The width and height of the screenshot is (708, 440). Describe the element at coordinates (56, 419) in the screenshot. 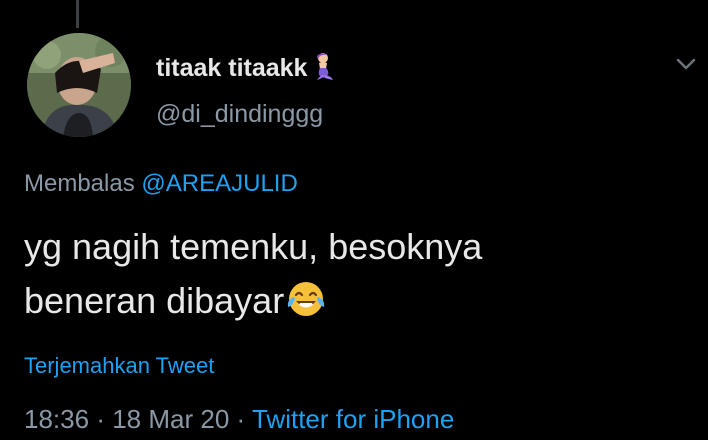

I see `tweet-time: 18:36` at that location.